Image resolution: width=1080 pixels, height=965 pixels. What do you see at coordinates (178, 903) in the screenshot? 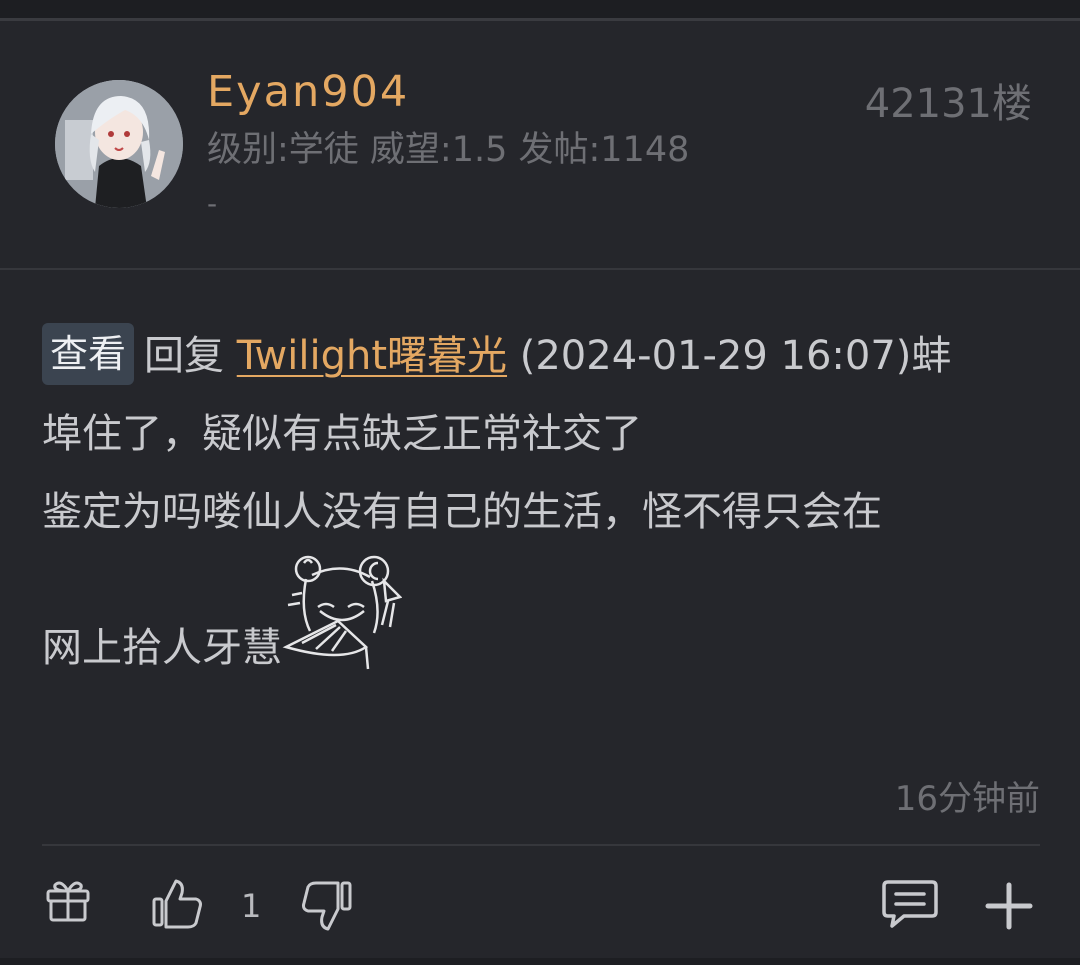
I see `thumbs-up-icon` at bounding box center [178, 903].